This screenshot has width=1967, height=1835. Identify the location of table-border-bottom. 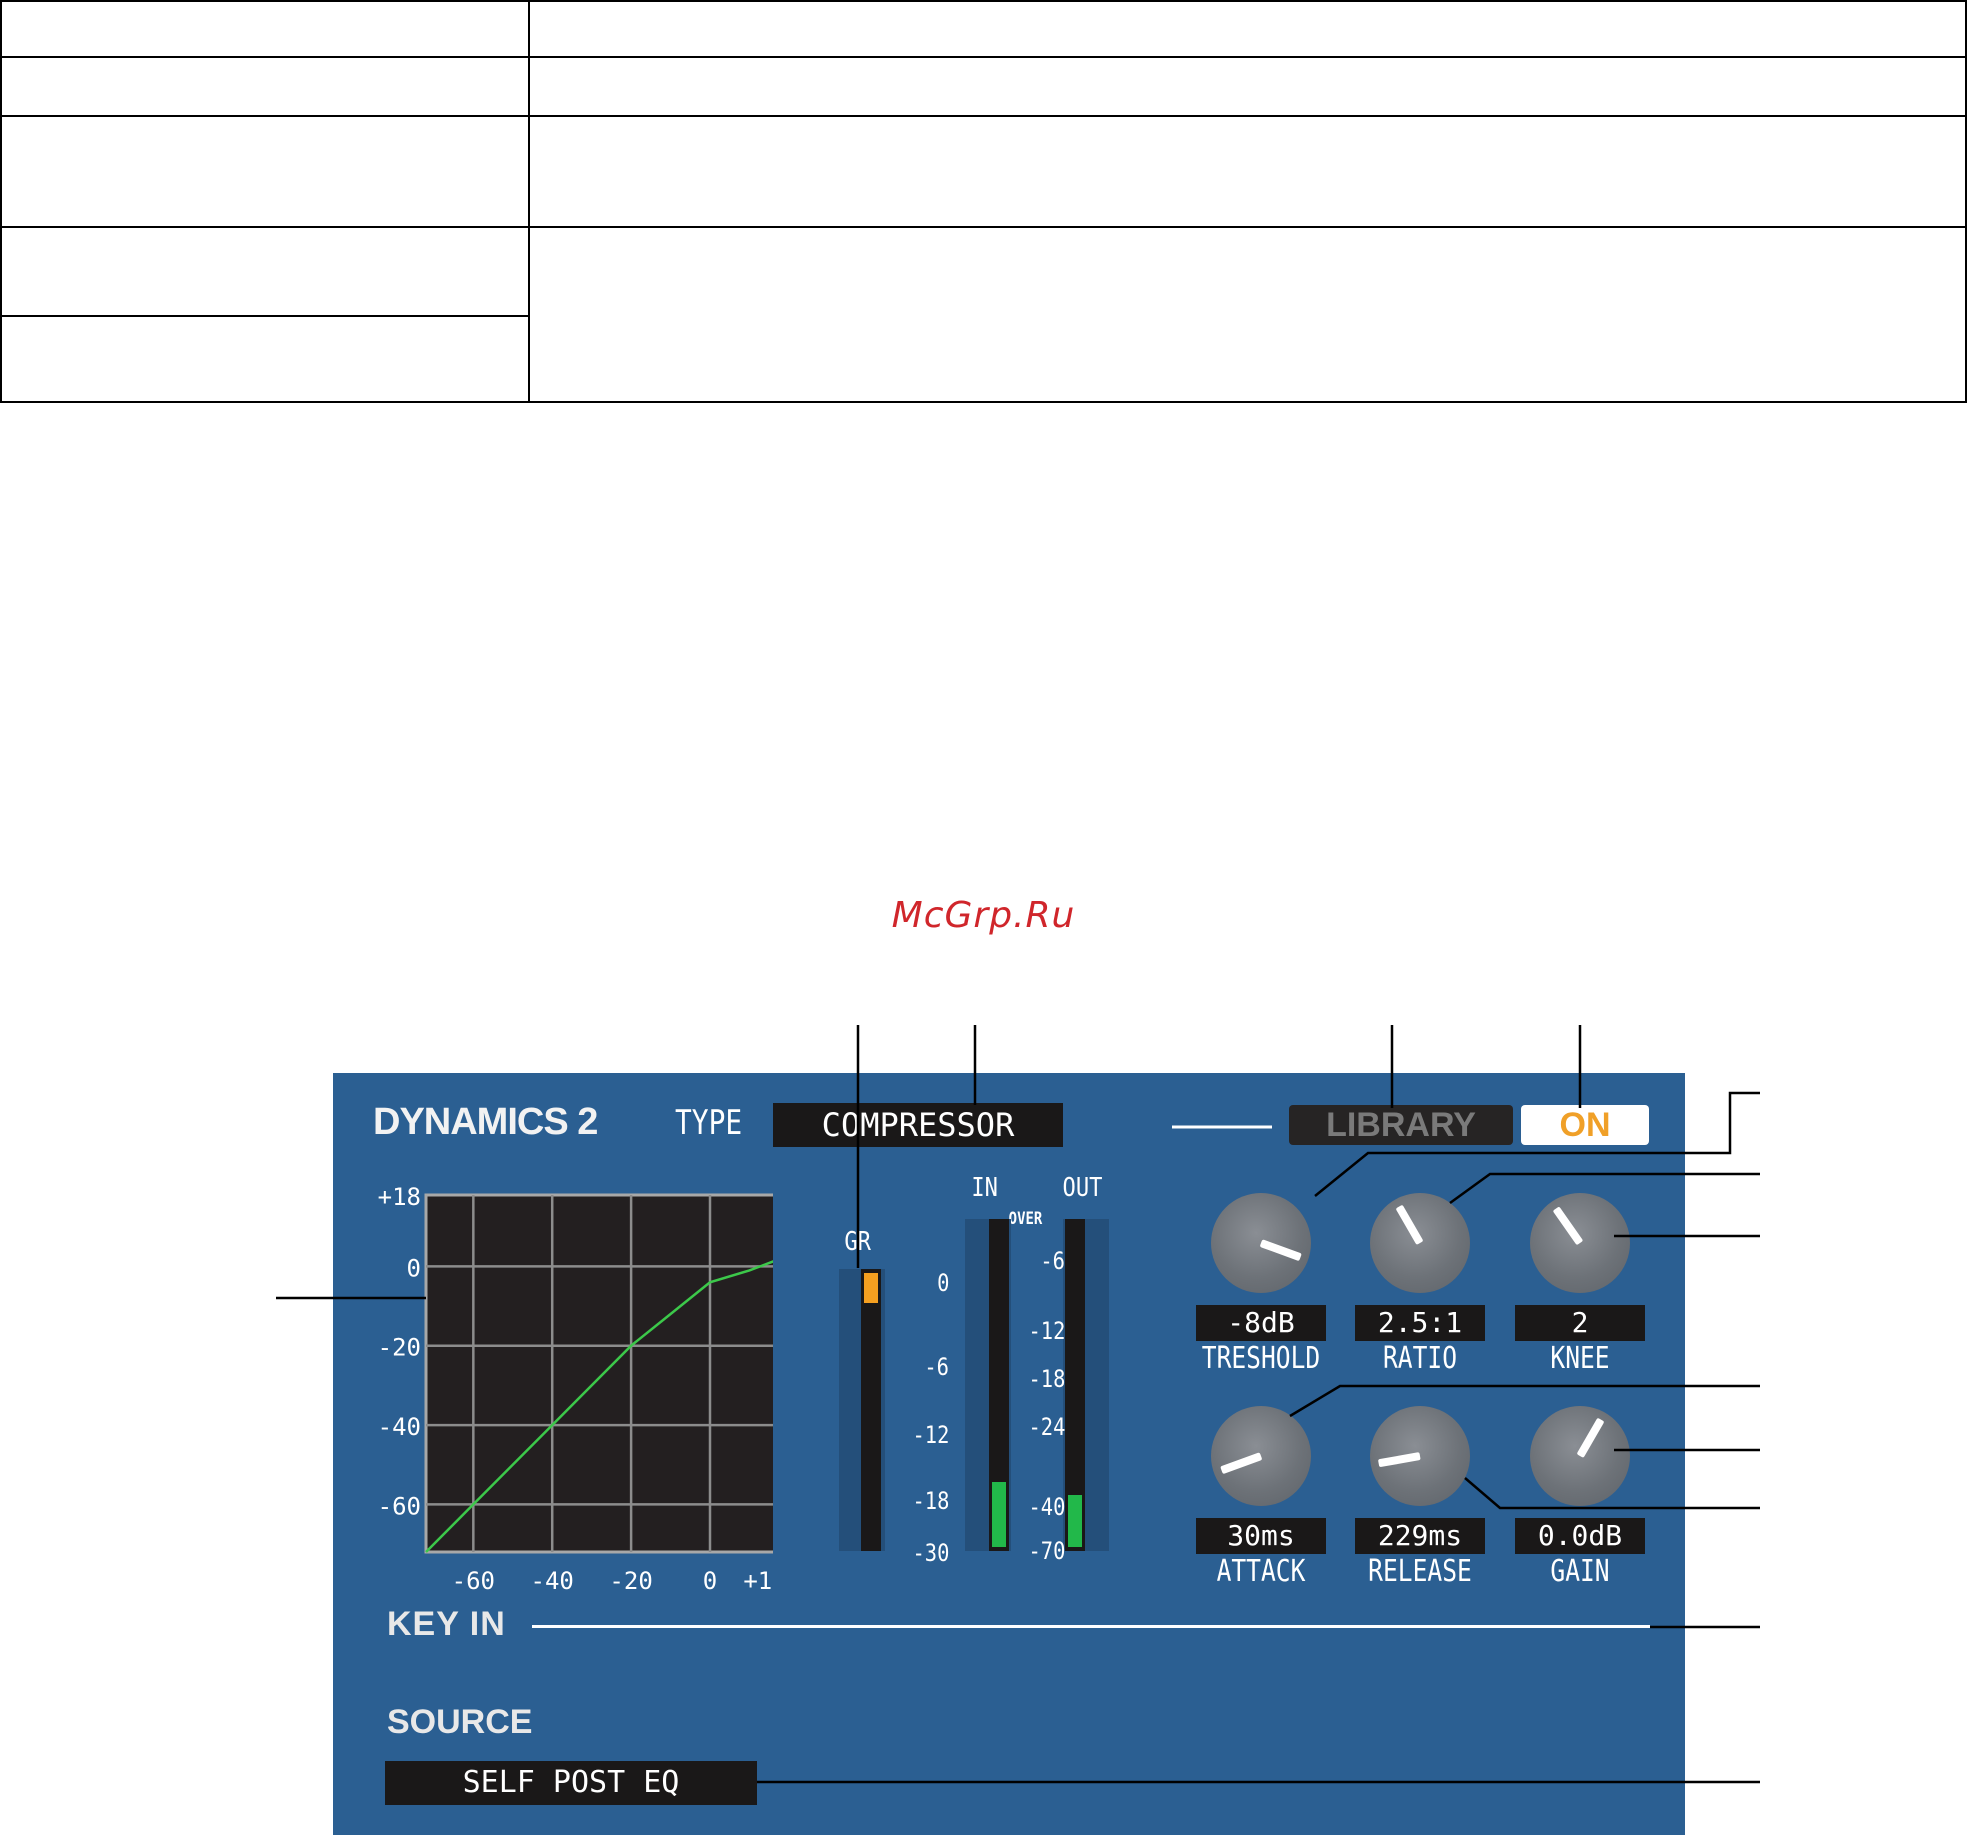
(983, 402).